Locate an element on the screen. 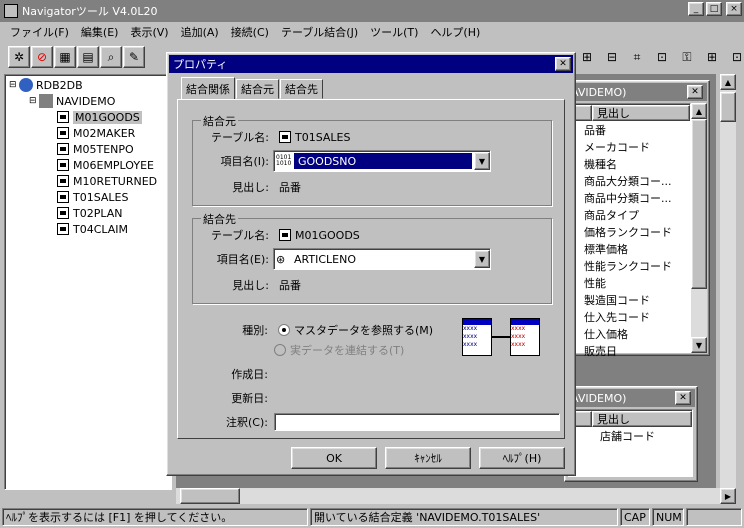 Image resolution: width=744 pixels, height=528 pixels. key-icon: ⚿ is located at coordinates (687, 57).